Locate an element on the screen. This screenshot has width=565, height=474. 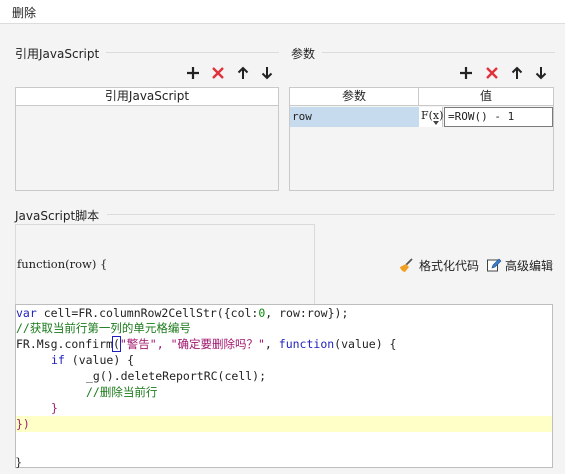
chevron-down-icon is located at coordinates (436, 123).